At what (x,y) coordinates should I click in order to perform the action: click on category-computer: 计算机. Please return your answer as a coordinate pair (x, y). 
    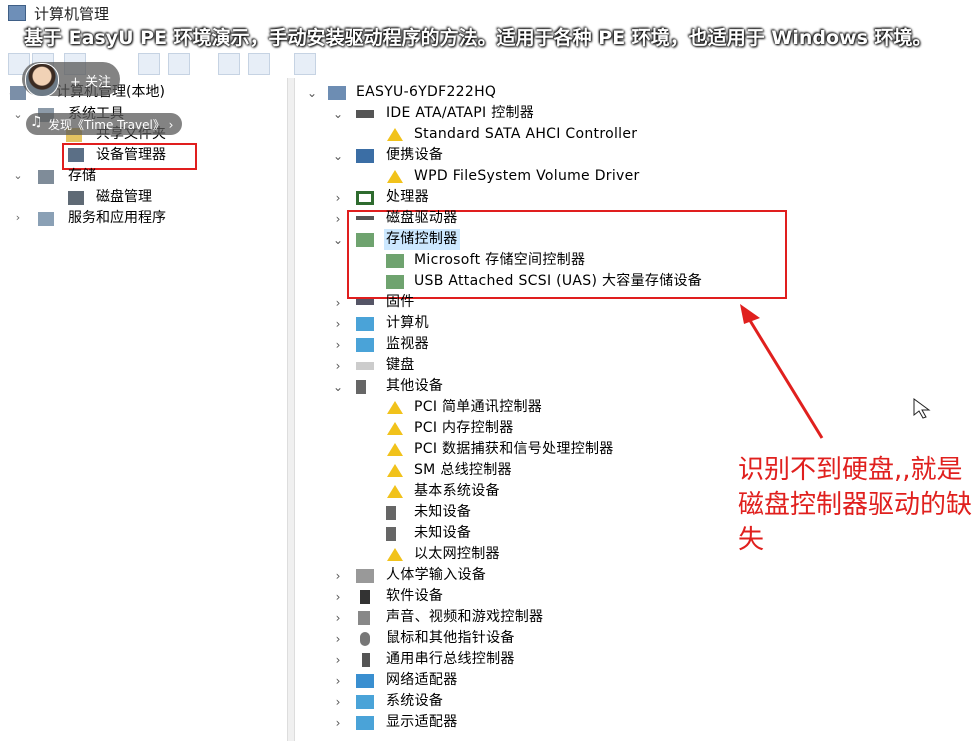
    Looking at the image, I should click on (407, 323).